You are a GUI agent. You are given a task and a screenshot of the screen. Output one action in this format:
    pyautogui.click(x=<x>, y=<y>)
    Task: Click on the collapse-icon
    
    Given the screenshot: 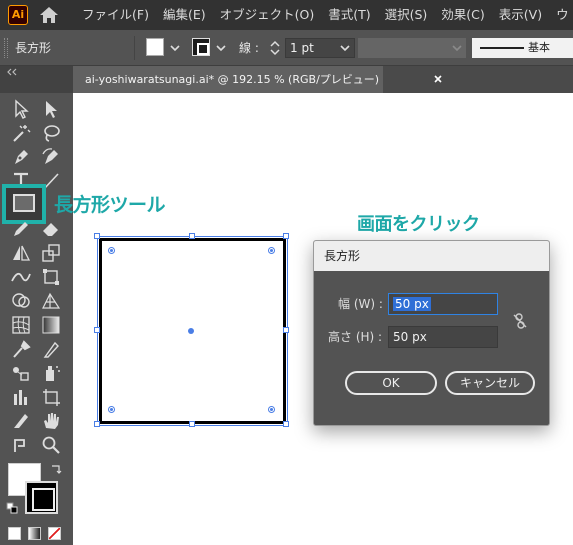 What is the action you would take?
    pyautogui.click(x=12, y=72)
    